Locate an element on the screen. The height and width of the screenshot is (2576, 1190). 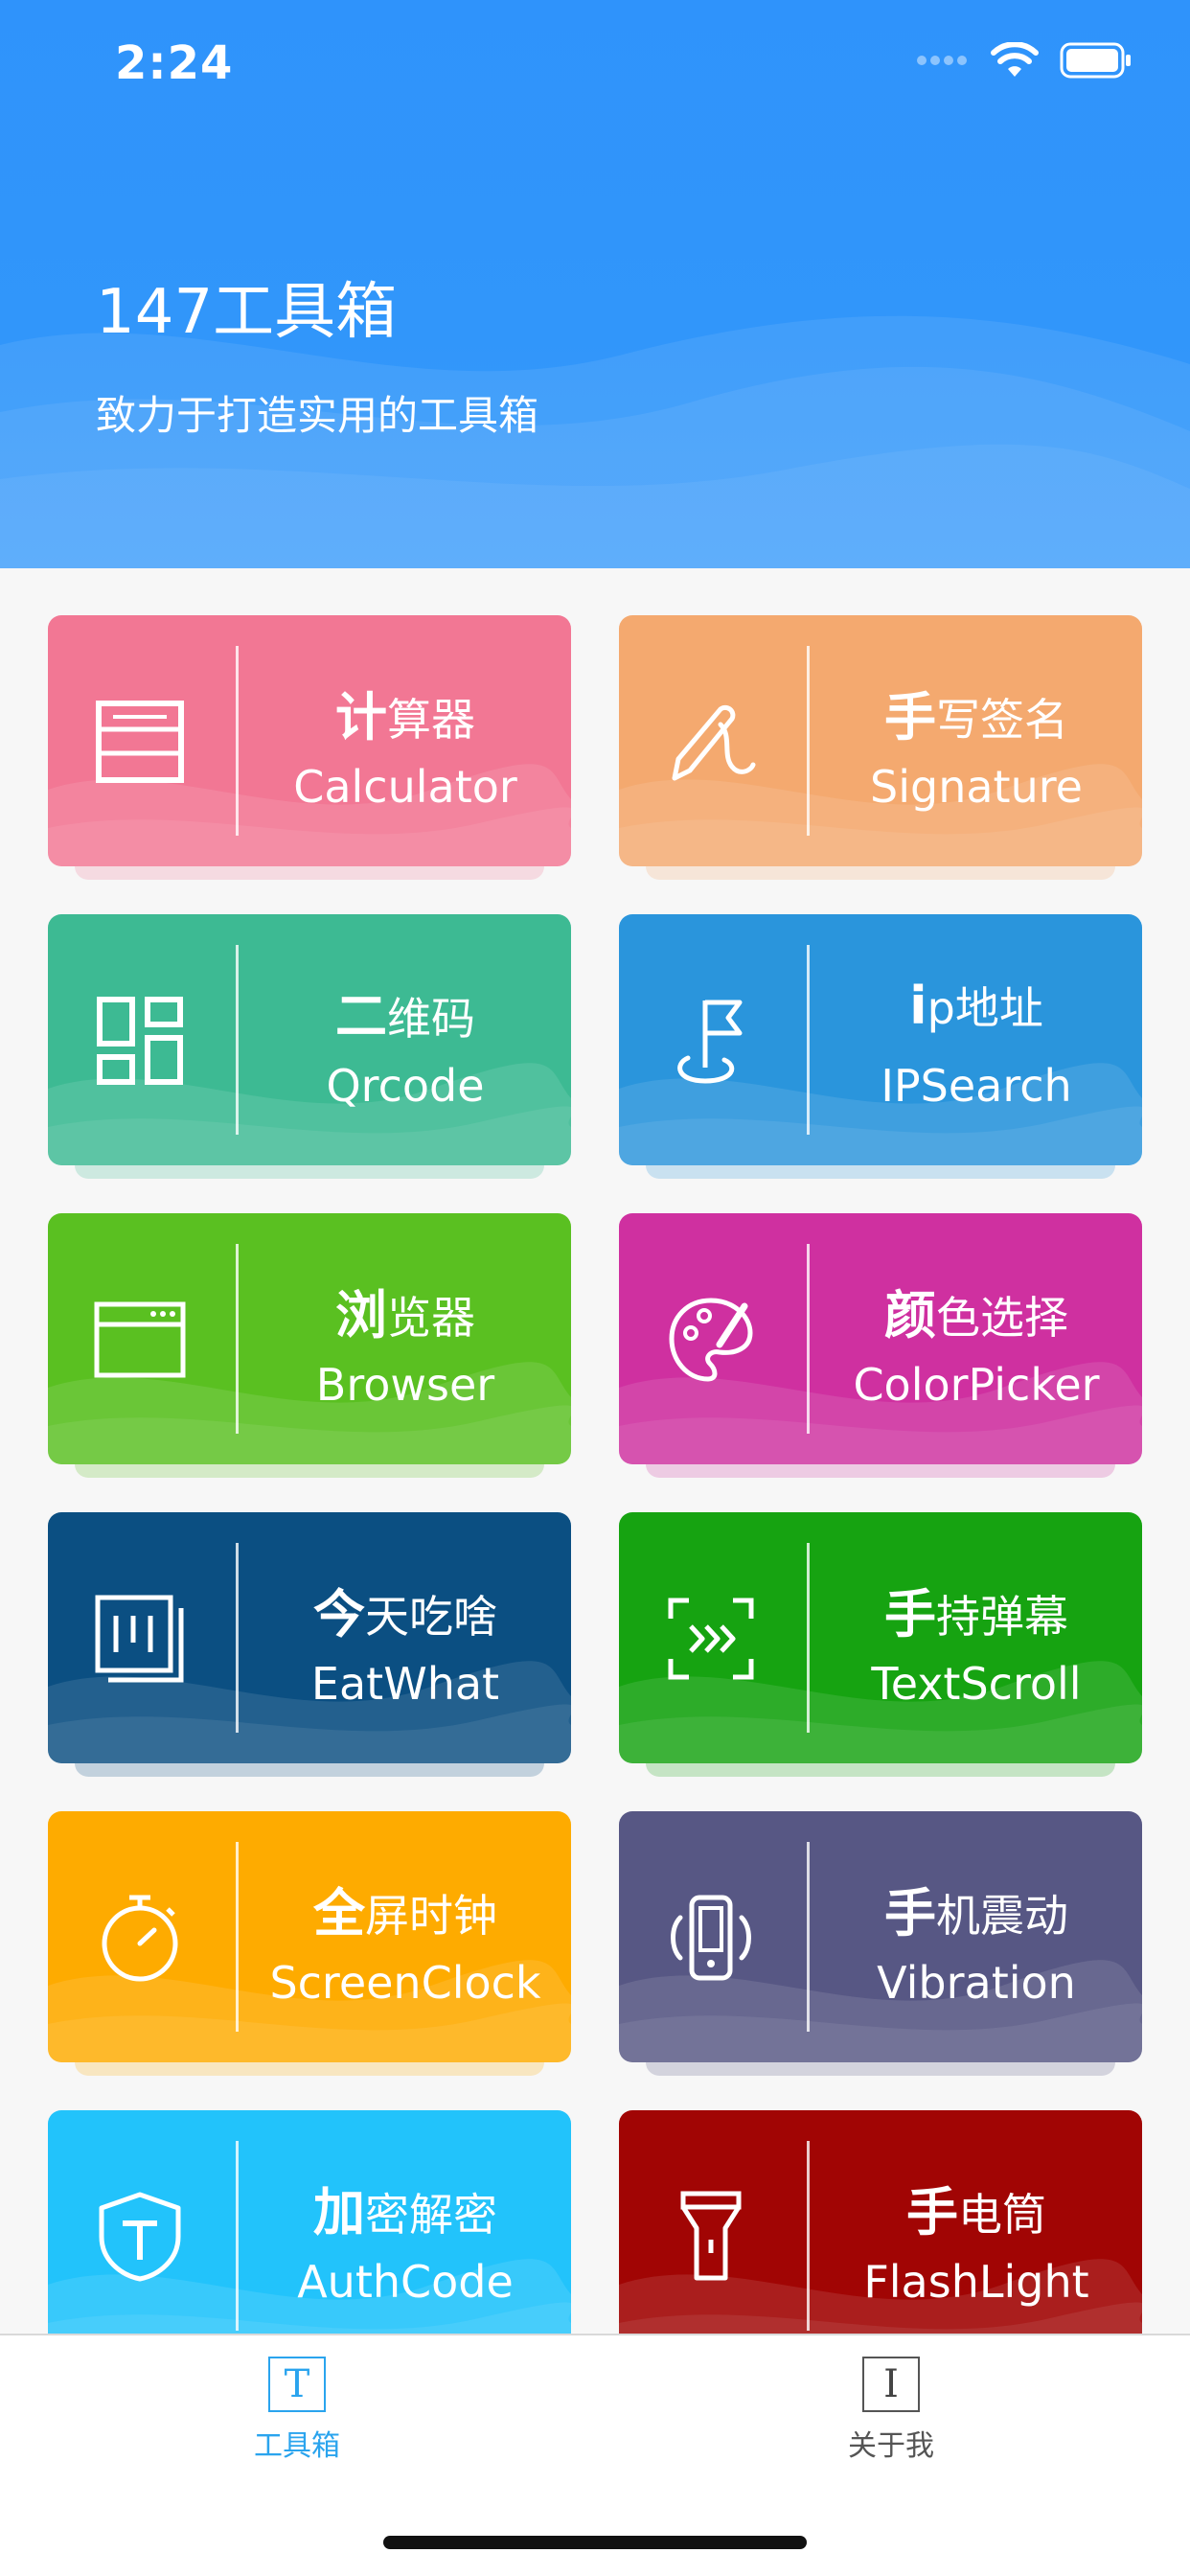
tool-name-cn: 手机震动 is located at coordinates (976, 1913).